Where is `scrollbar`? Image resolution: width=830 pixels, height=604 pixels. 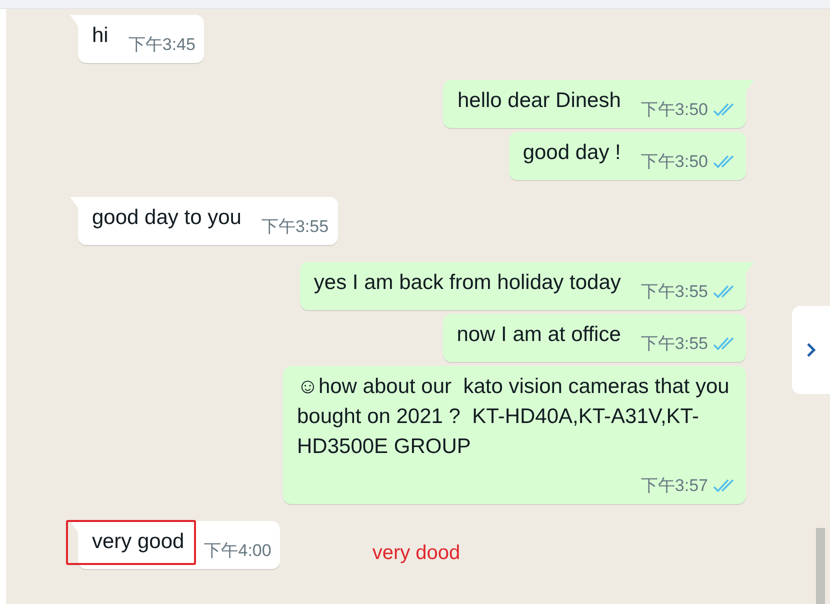 scrollbar is located at coordinates (820, 566).